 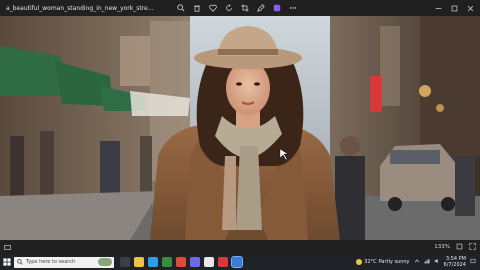 I want to click on zoom-icon, so click(x=180, y=8).